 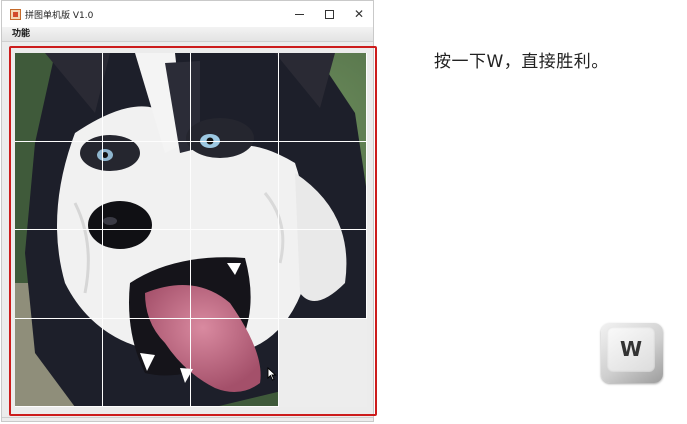 What do you see at coordinates (59, 16) in the screenshot?
I see `window-title: 拼图单机版 V1.0` at bounding box center [59, 16].